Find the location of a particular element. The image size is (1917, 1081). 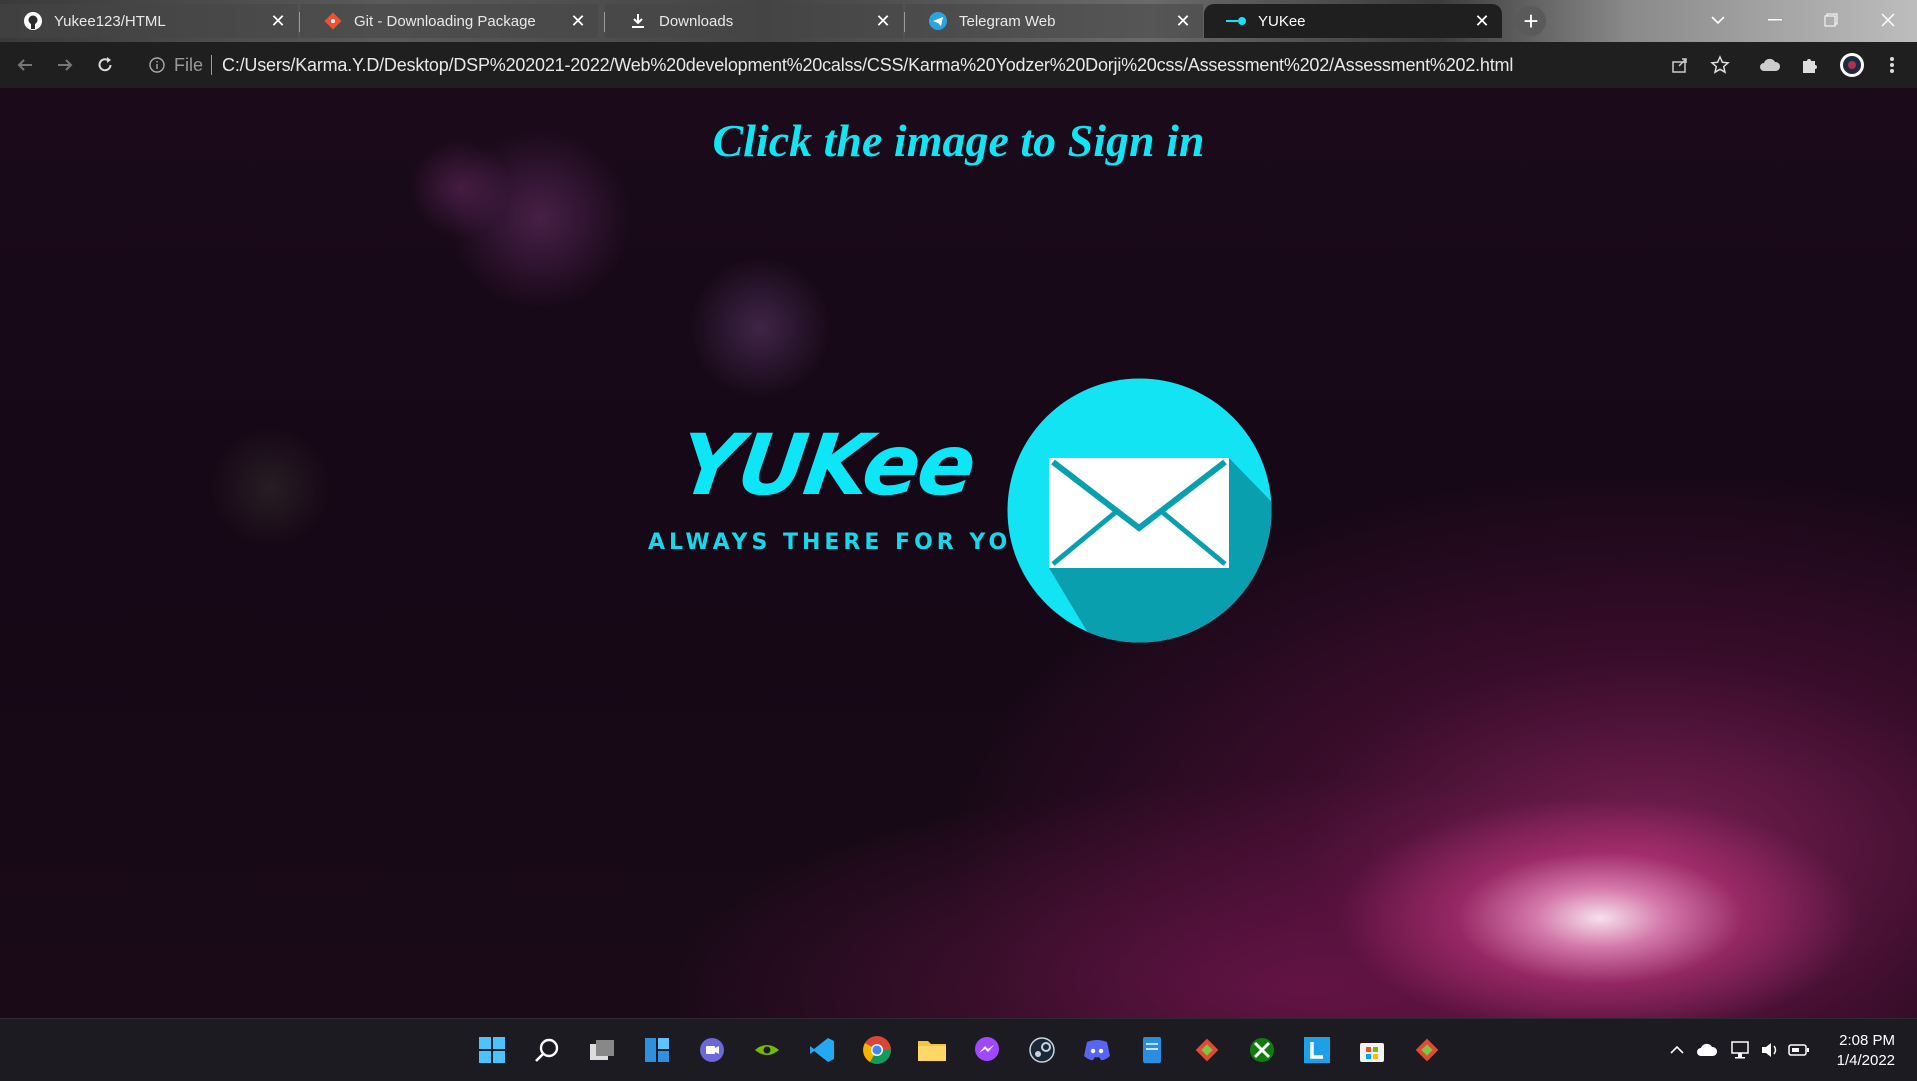

tab-title: YUKee is located at coordinates (1282, 21).